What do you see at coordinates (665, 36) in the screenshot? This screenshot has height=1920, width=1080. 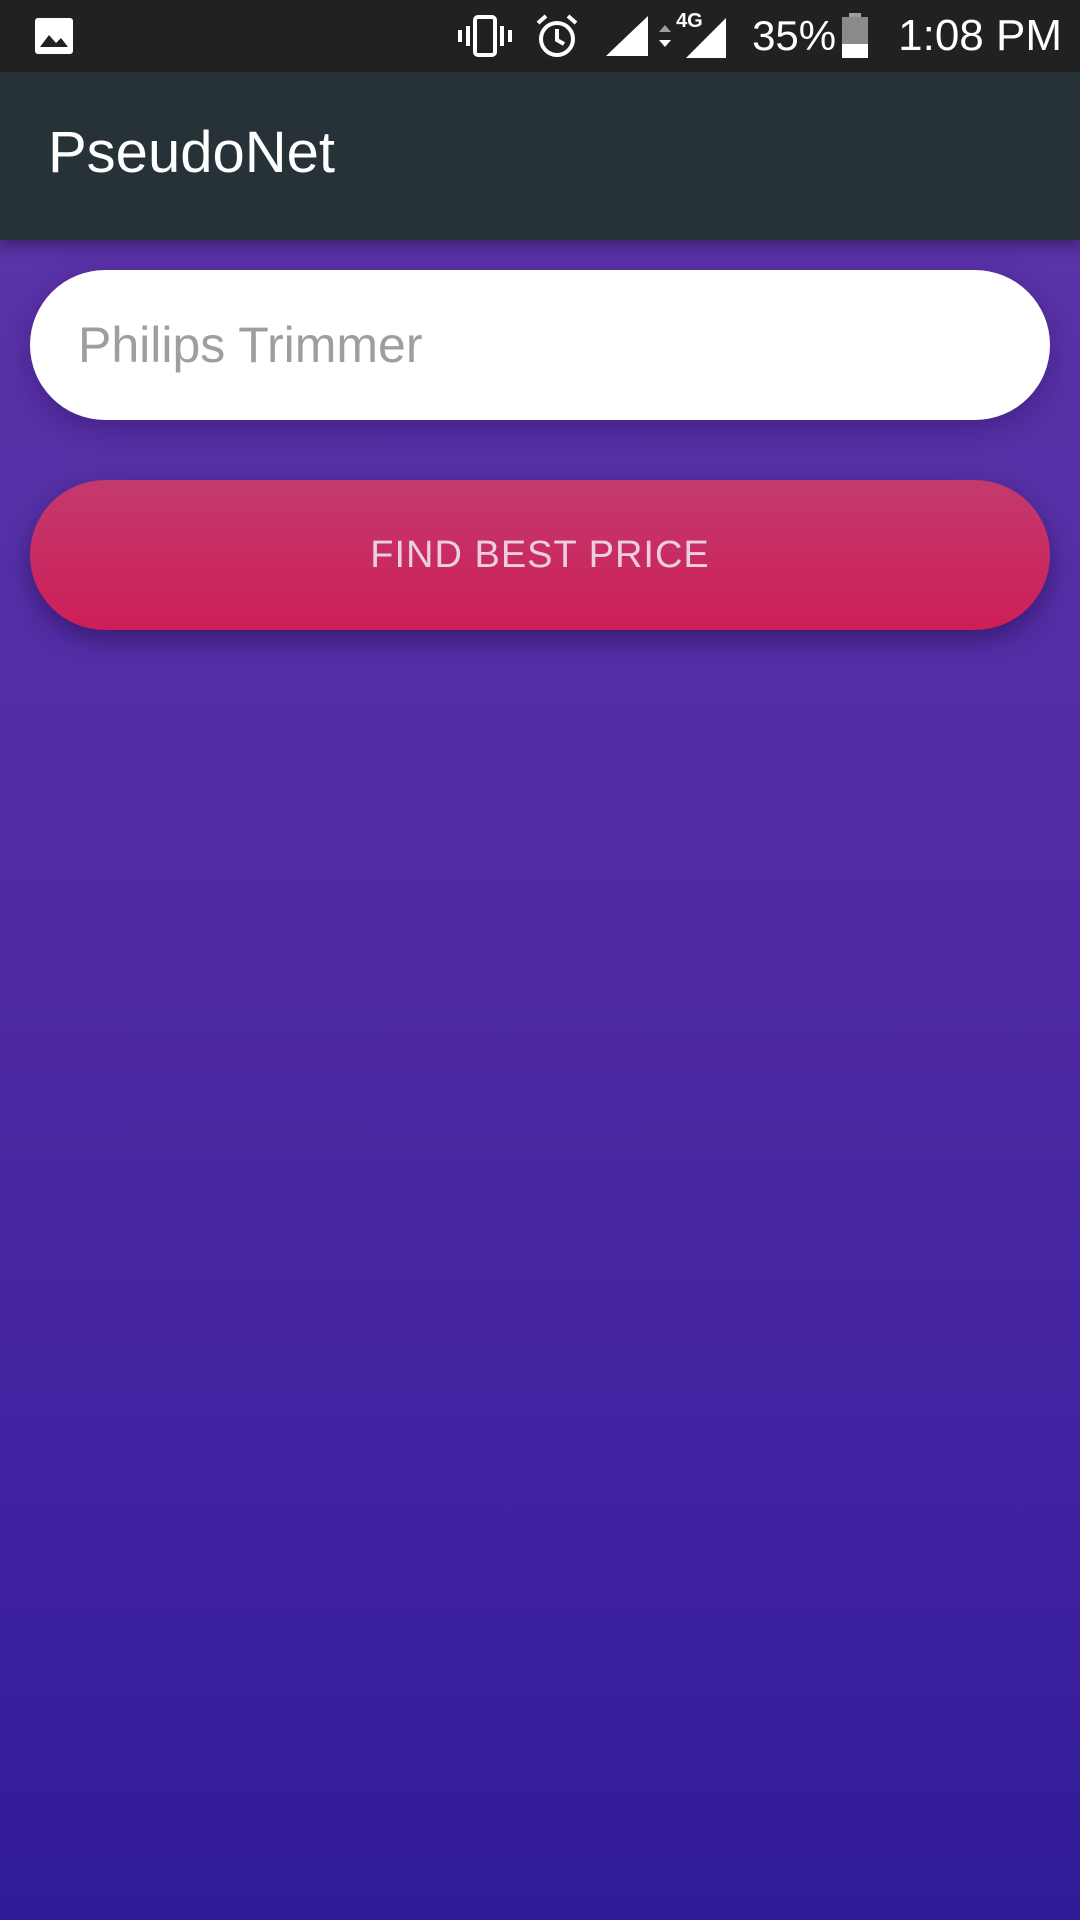 I see `data-arrows-icon` at bounding box center [665, 36].